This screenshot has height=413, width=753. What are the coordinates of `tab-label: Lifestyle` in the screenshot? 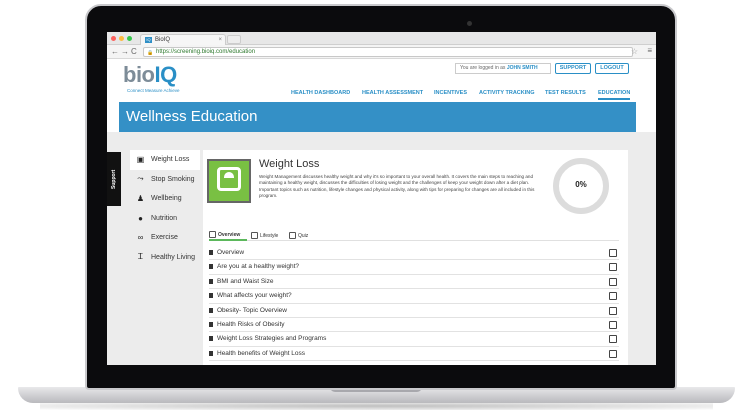 It's located at (269, 235).